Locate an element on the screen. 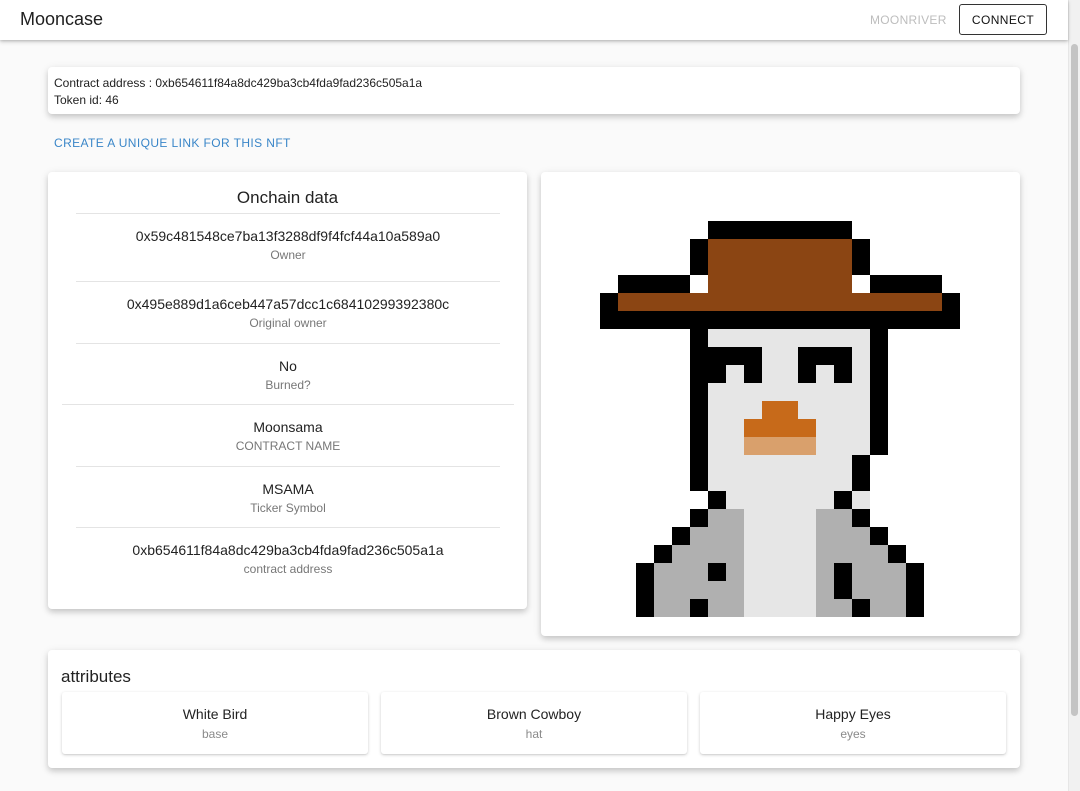  contract-name-value: Moonsama is located at coordinates (288, 427).